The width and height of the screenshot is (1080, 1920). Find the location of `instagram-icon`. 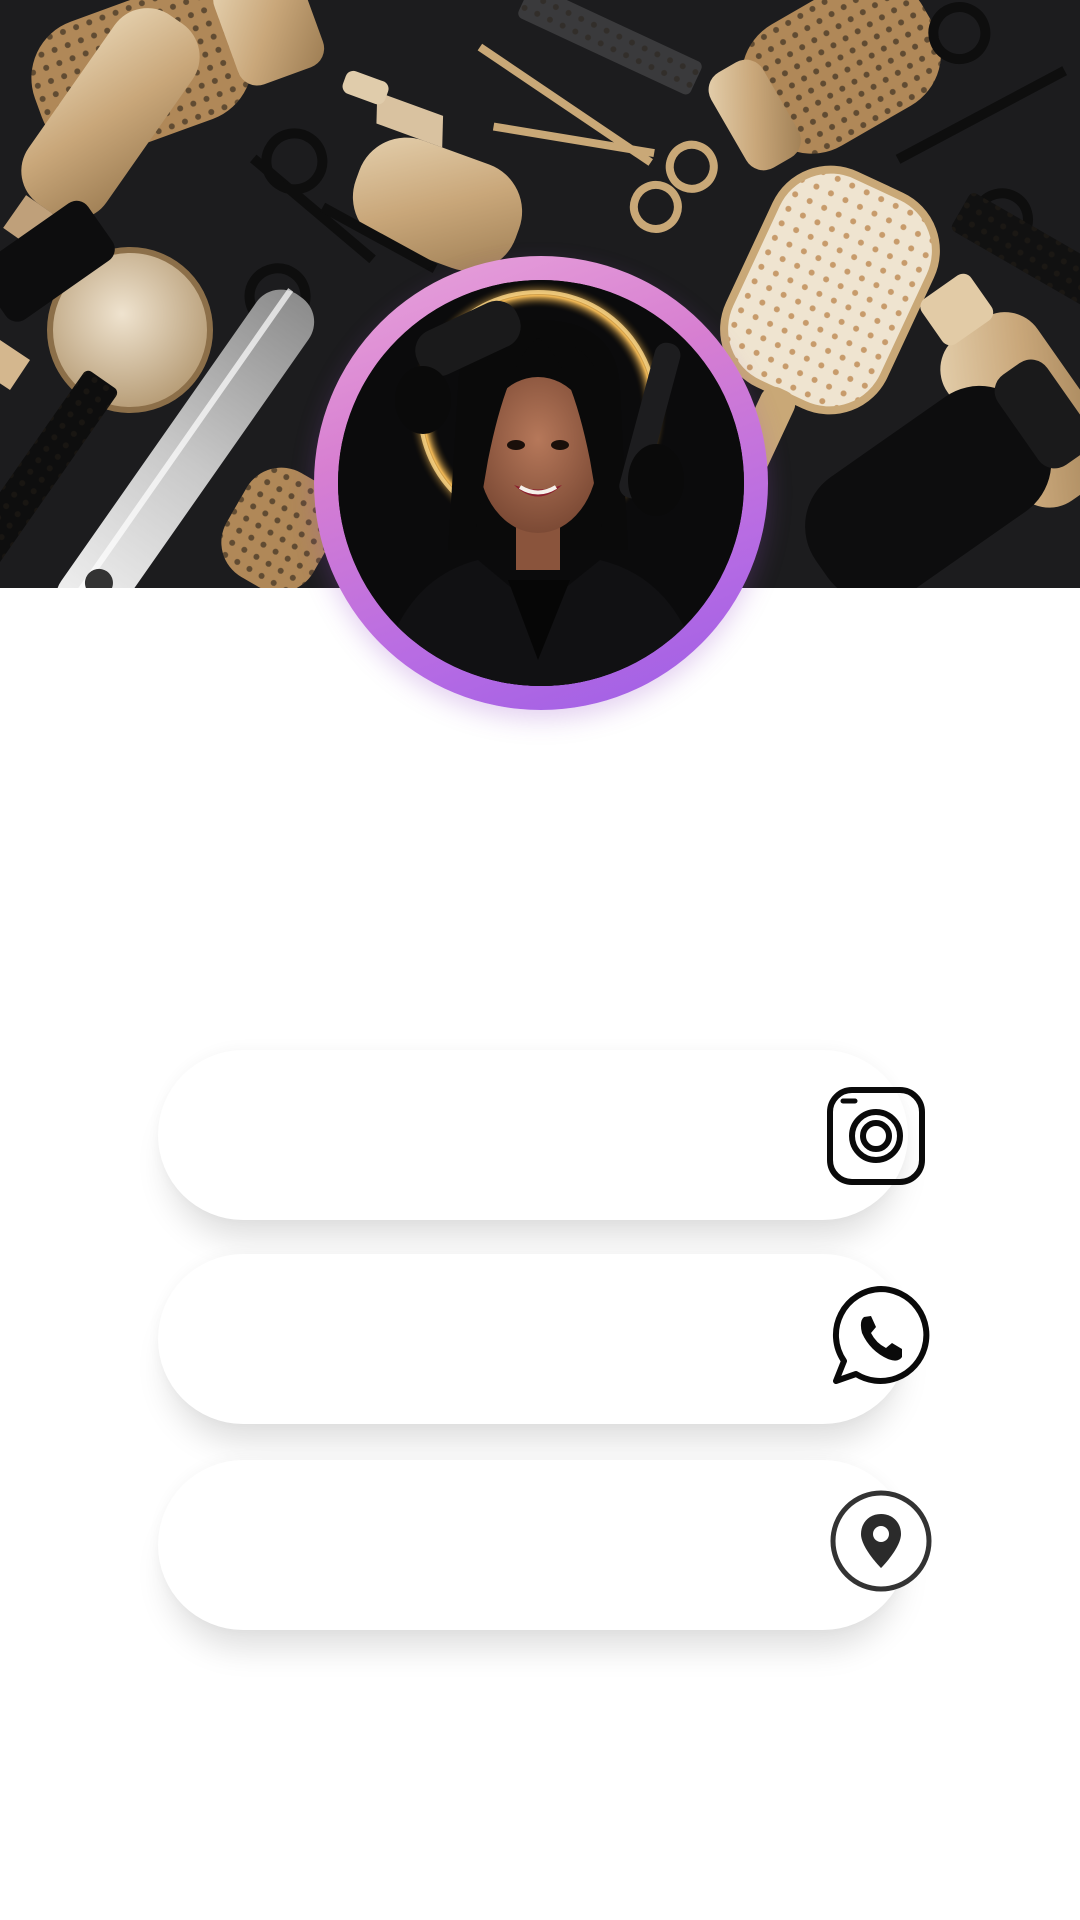

instagram-icon is located at coordinates (876, 1136).